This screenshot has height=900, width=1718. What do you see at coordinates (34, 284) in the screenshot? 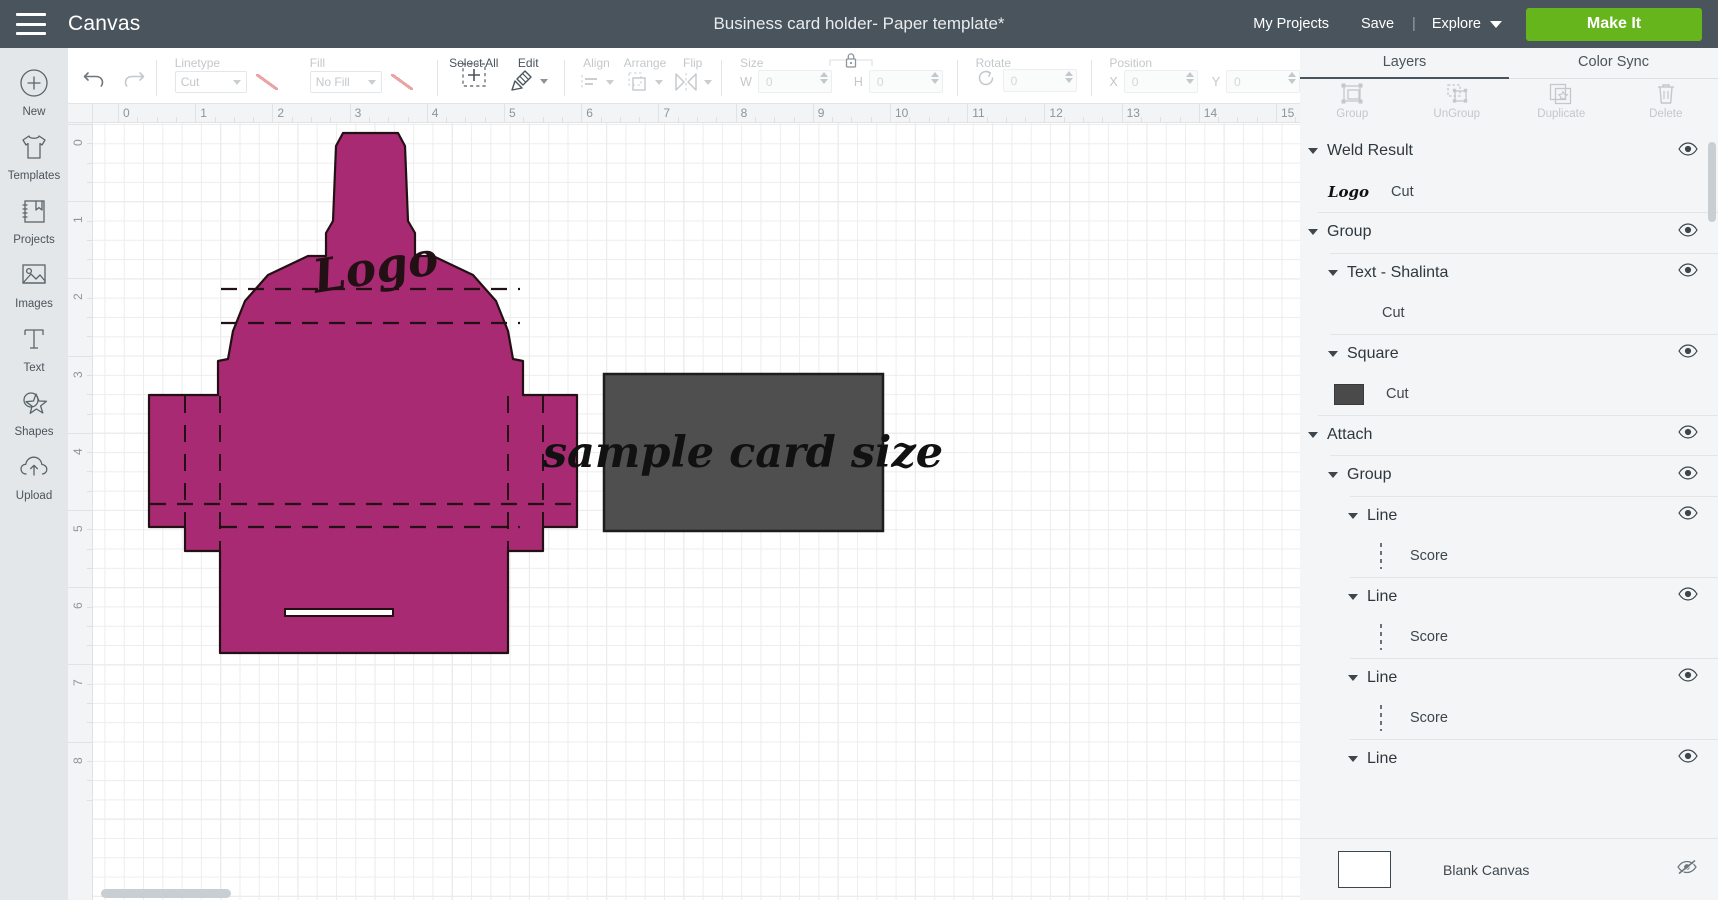
I see `sidebar-item-images: Images` at bounding box center [34, 284].